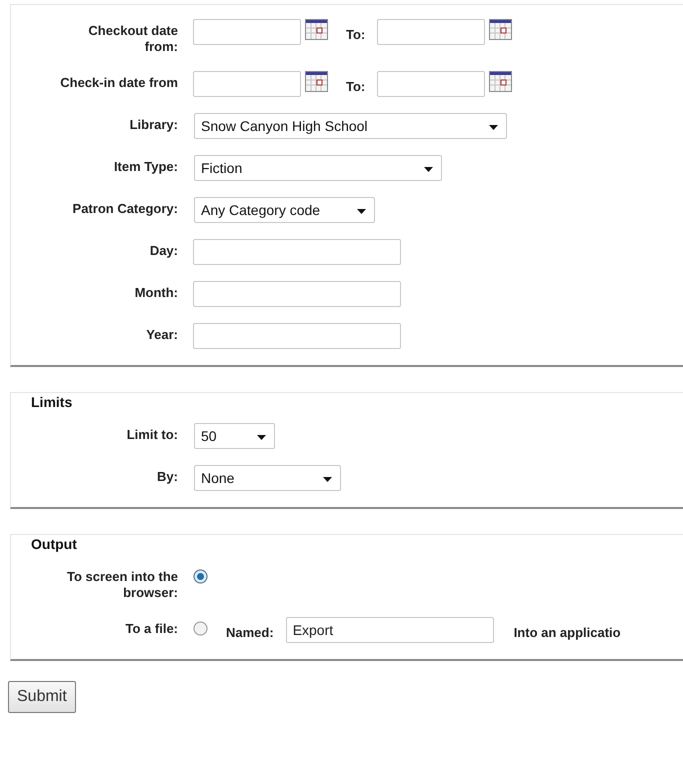 The height and width of the screenshot is (770, 683). I want to click on field-label: Year:, so click(162, 334).